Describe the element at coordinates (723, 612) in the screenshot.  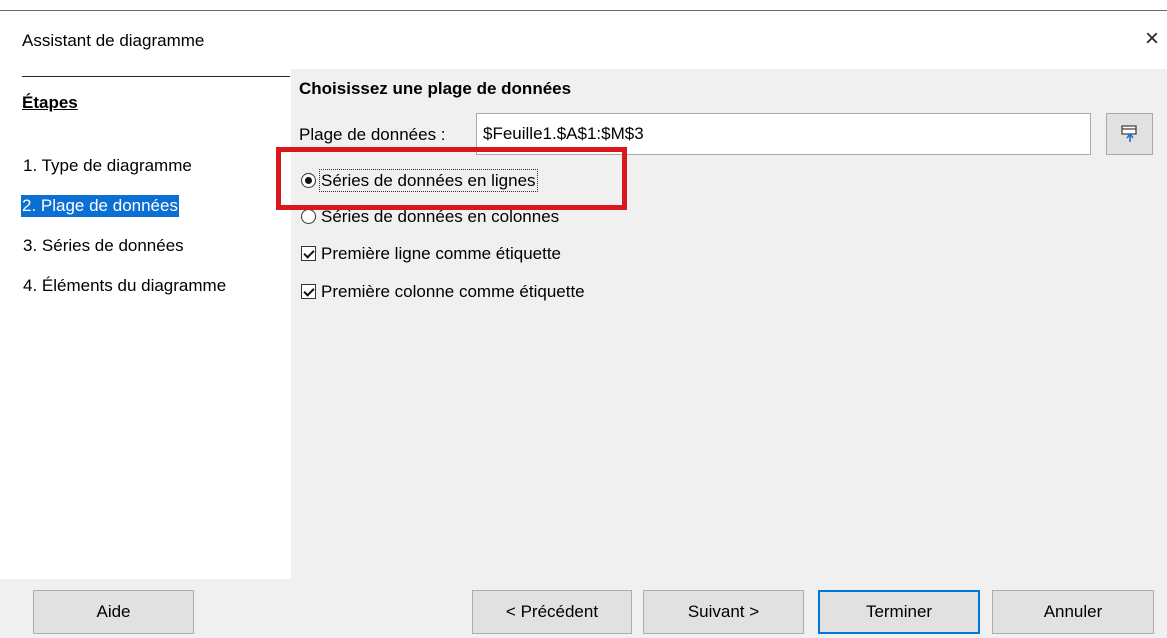
I see `next-button: Suivant >` at that location.